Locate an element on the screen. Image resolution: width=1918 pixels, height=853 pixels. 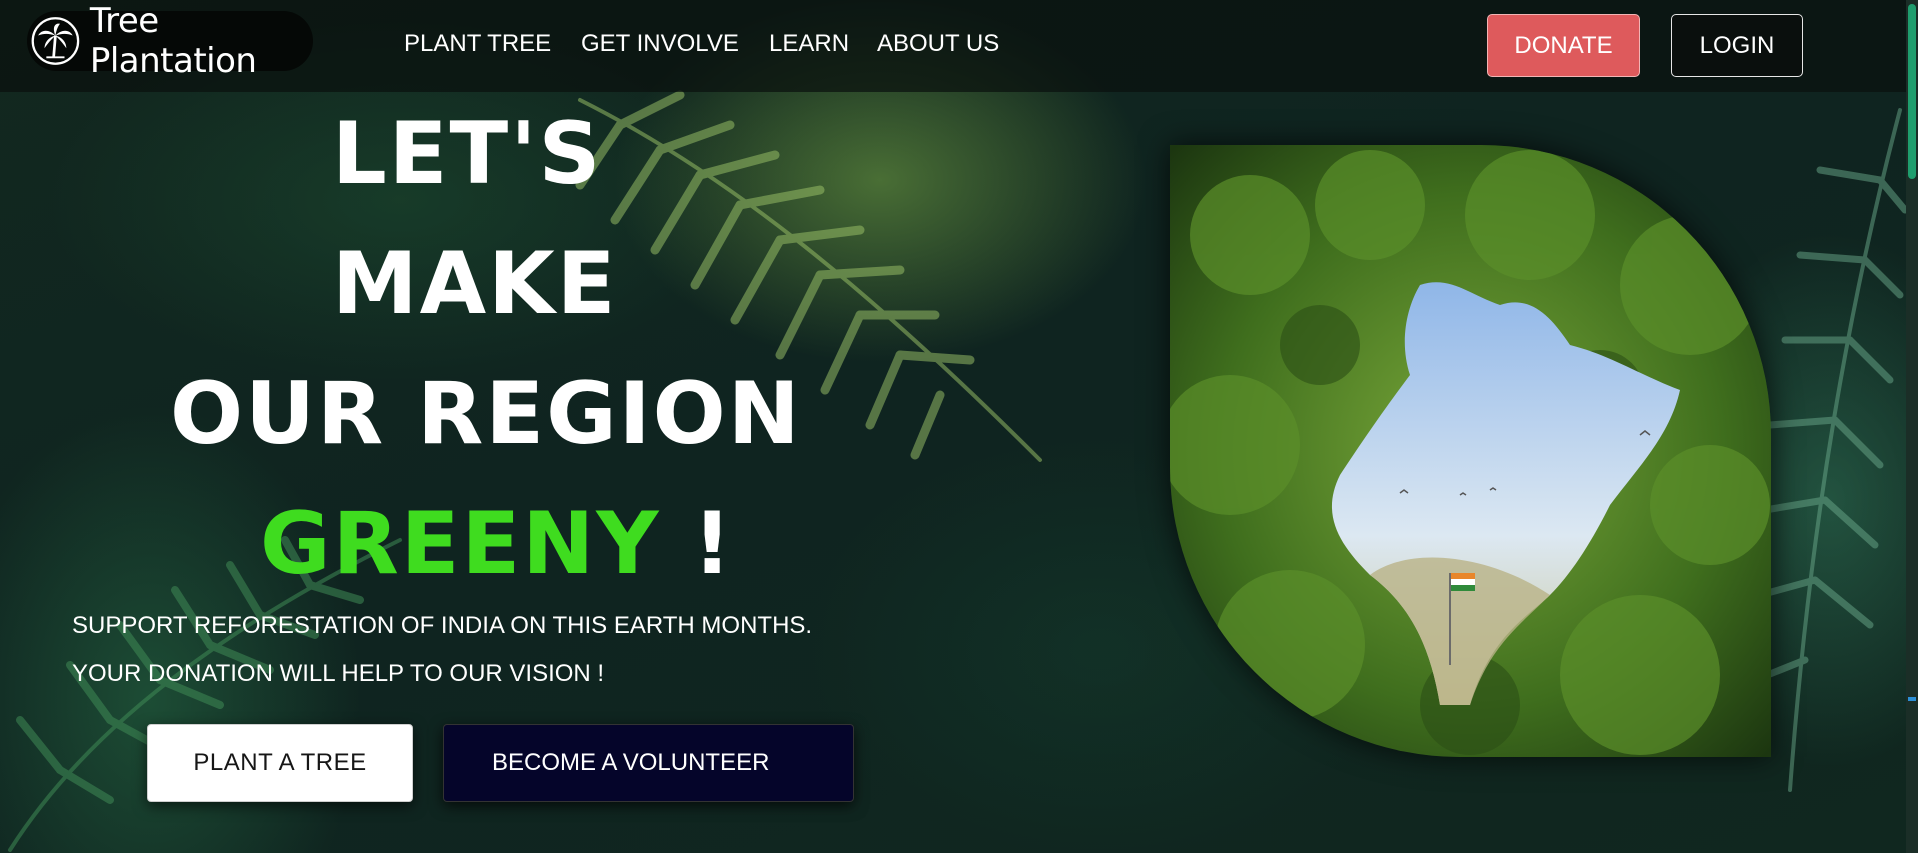
scrollbar-thumb is located at coordinates (1912, 91).